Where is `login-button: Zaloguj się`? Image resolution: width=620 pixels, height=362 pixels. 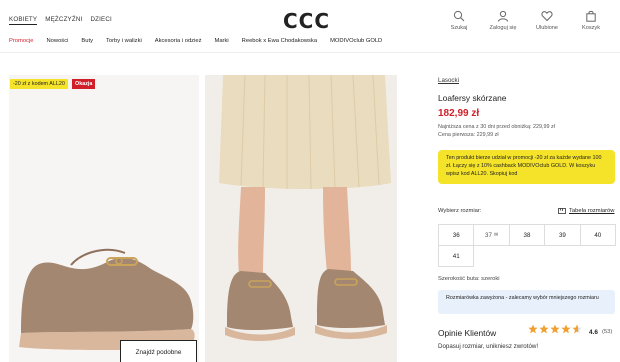
login-button: Zaloguj się is located at coordinates (503, 20).